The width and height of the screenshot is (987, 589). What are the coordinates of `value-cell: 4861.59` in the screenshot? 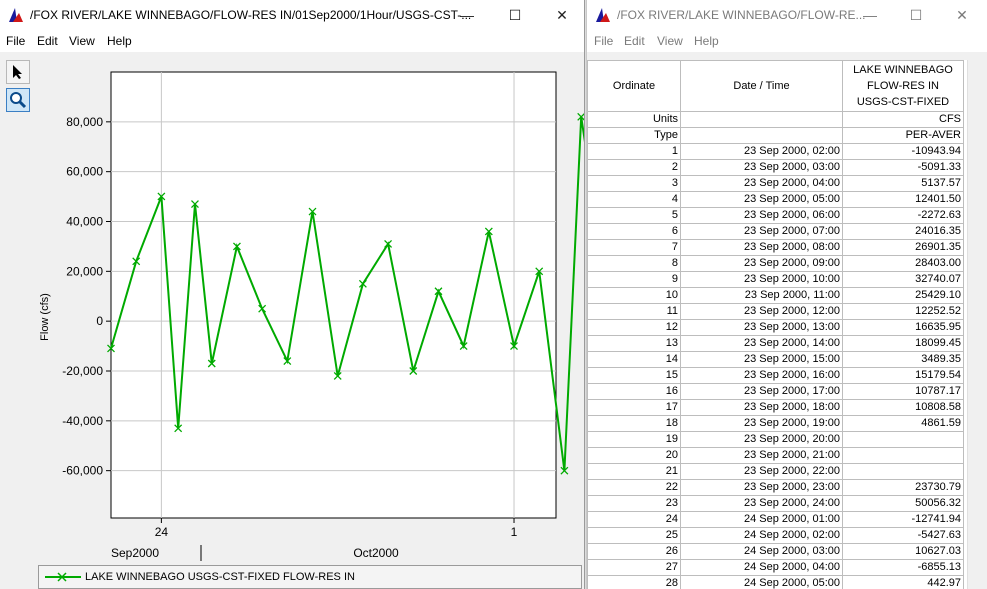 It's located at (903, 423).